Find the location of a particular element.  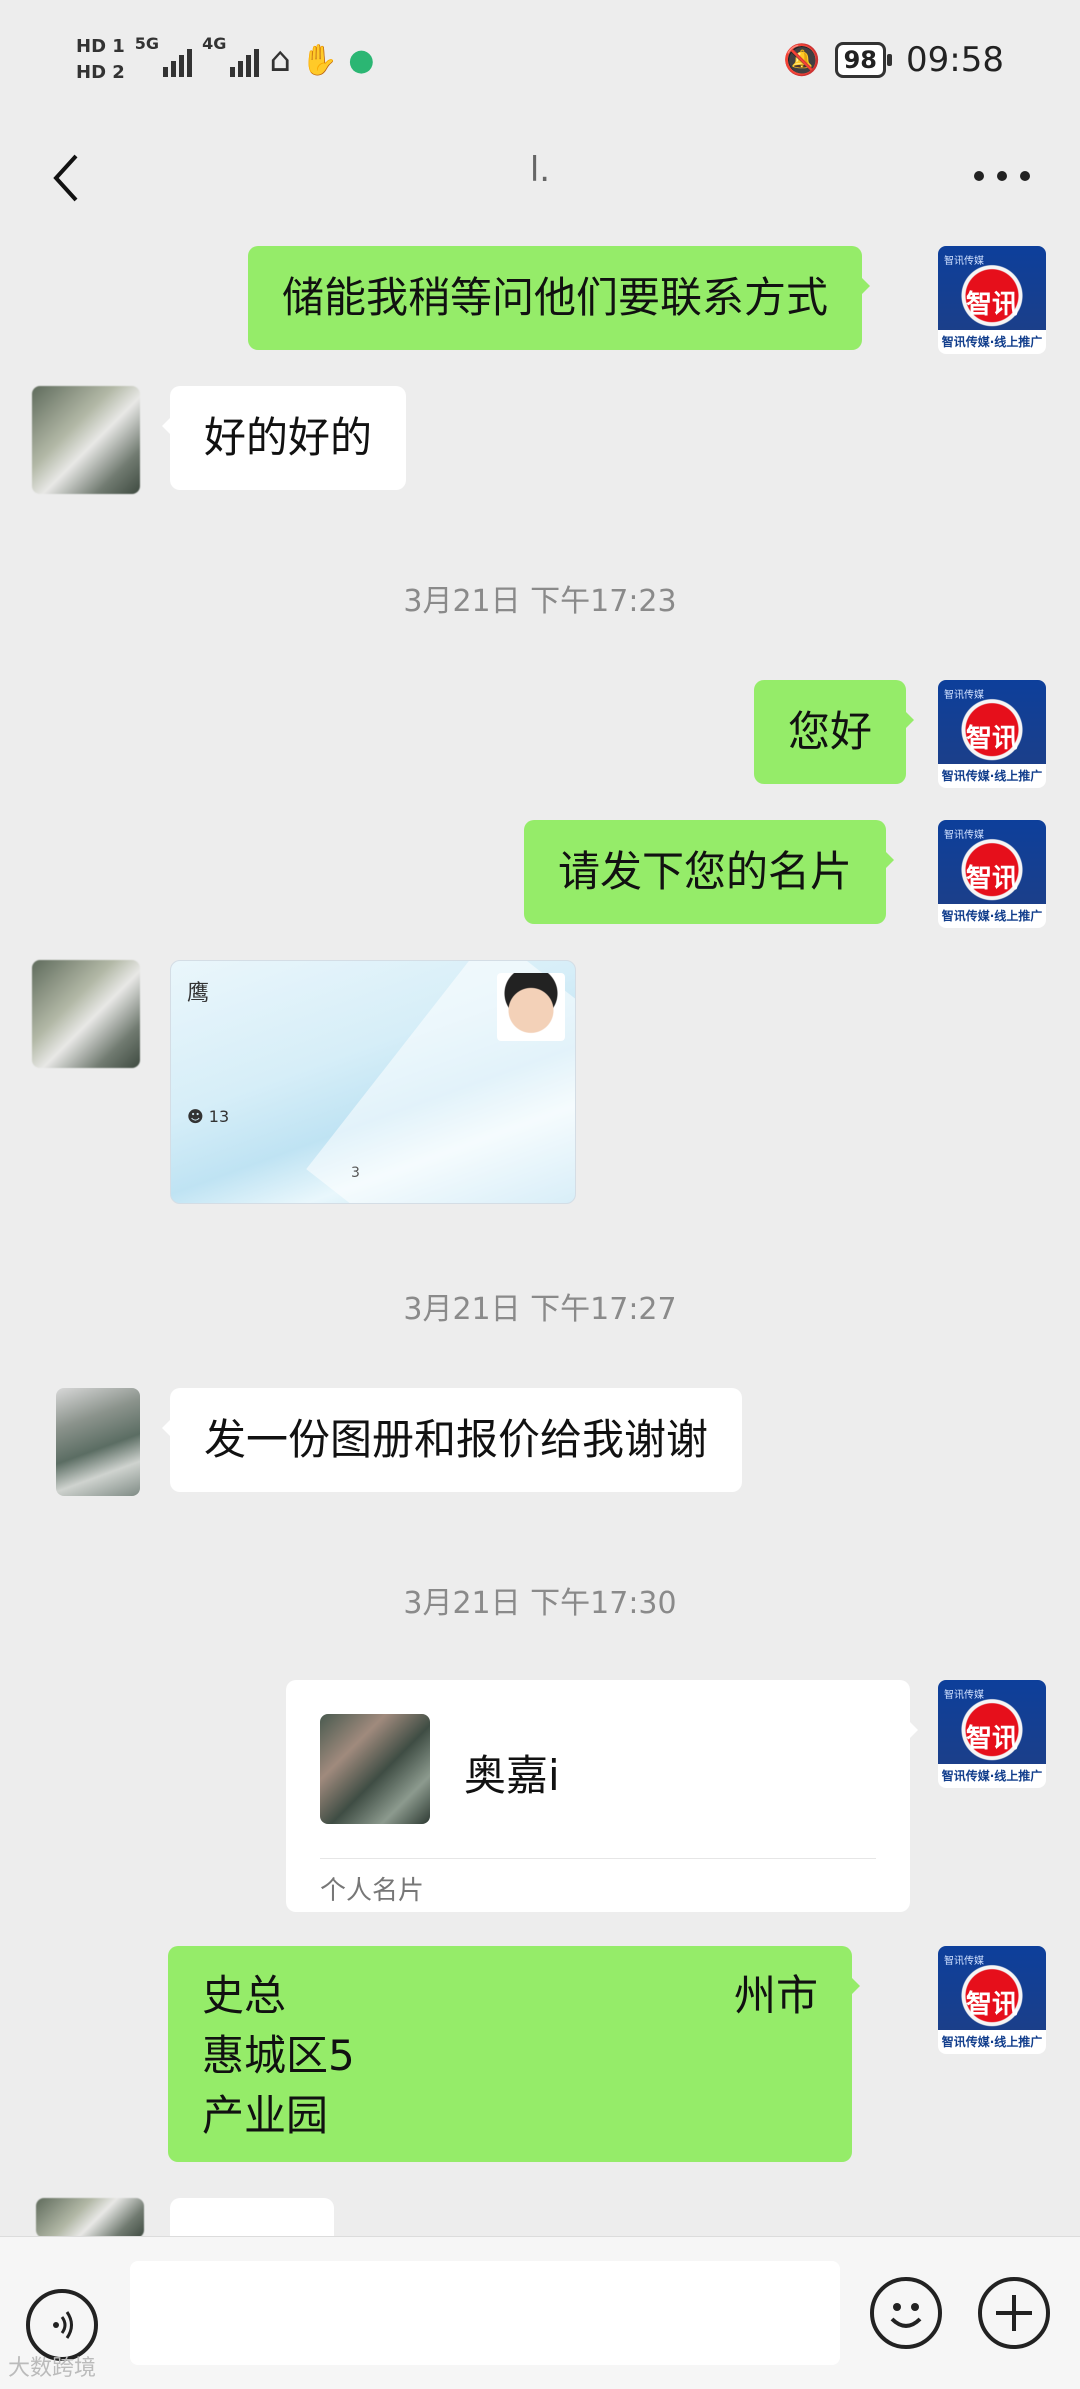

watermark: 大数跨境 is located at coordinates (52, 2368).